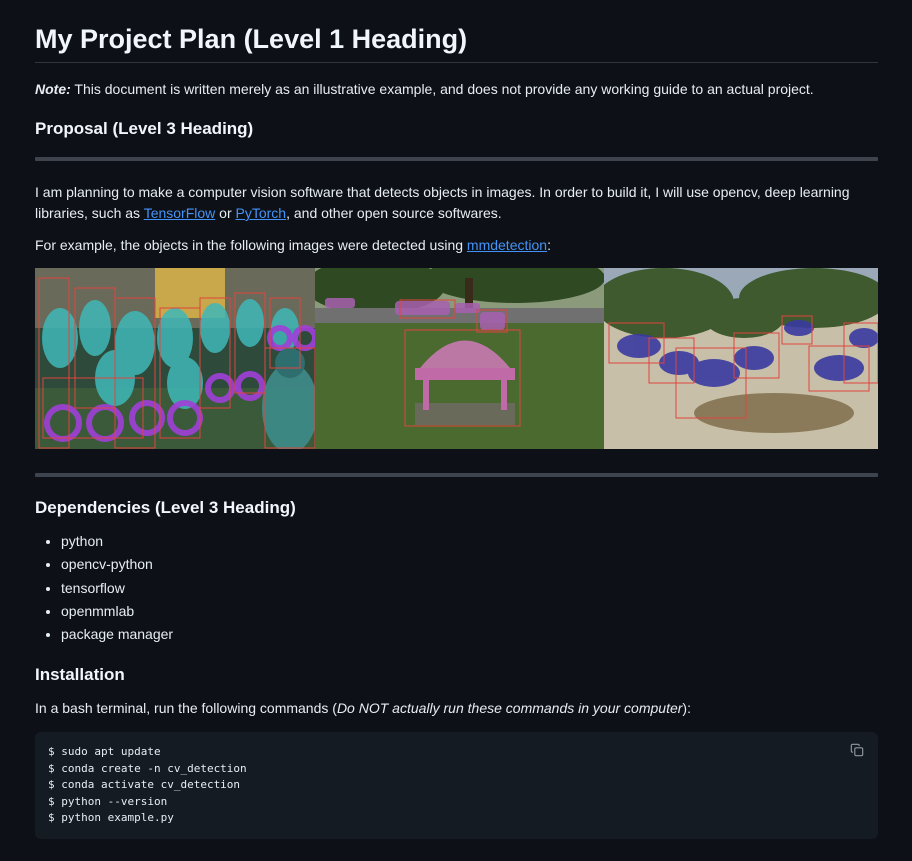  Describe the element at coordinates (117, 542) in the screenshot. I see `list-item: python` at that location.